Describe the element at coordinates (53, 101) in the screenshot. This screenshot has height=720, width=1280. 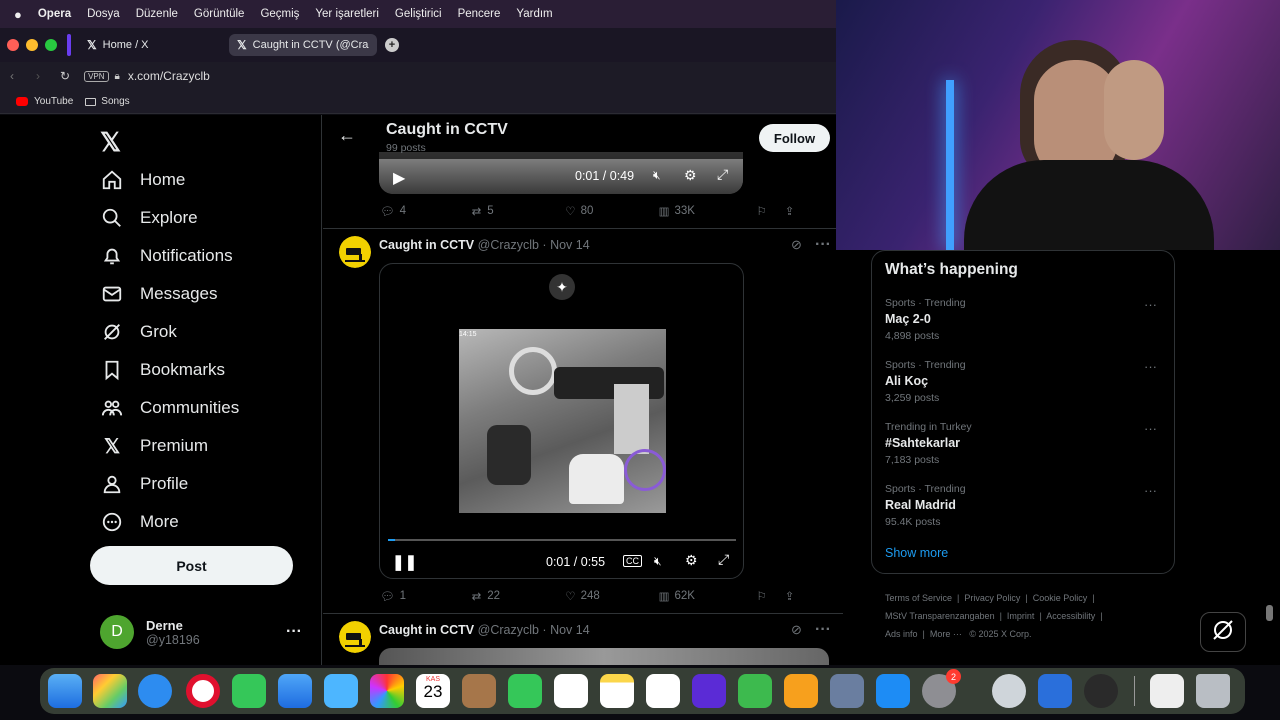
I see `bookmark-youtube: YouTube` at that location.